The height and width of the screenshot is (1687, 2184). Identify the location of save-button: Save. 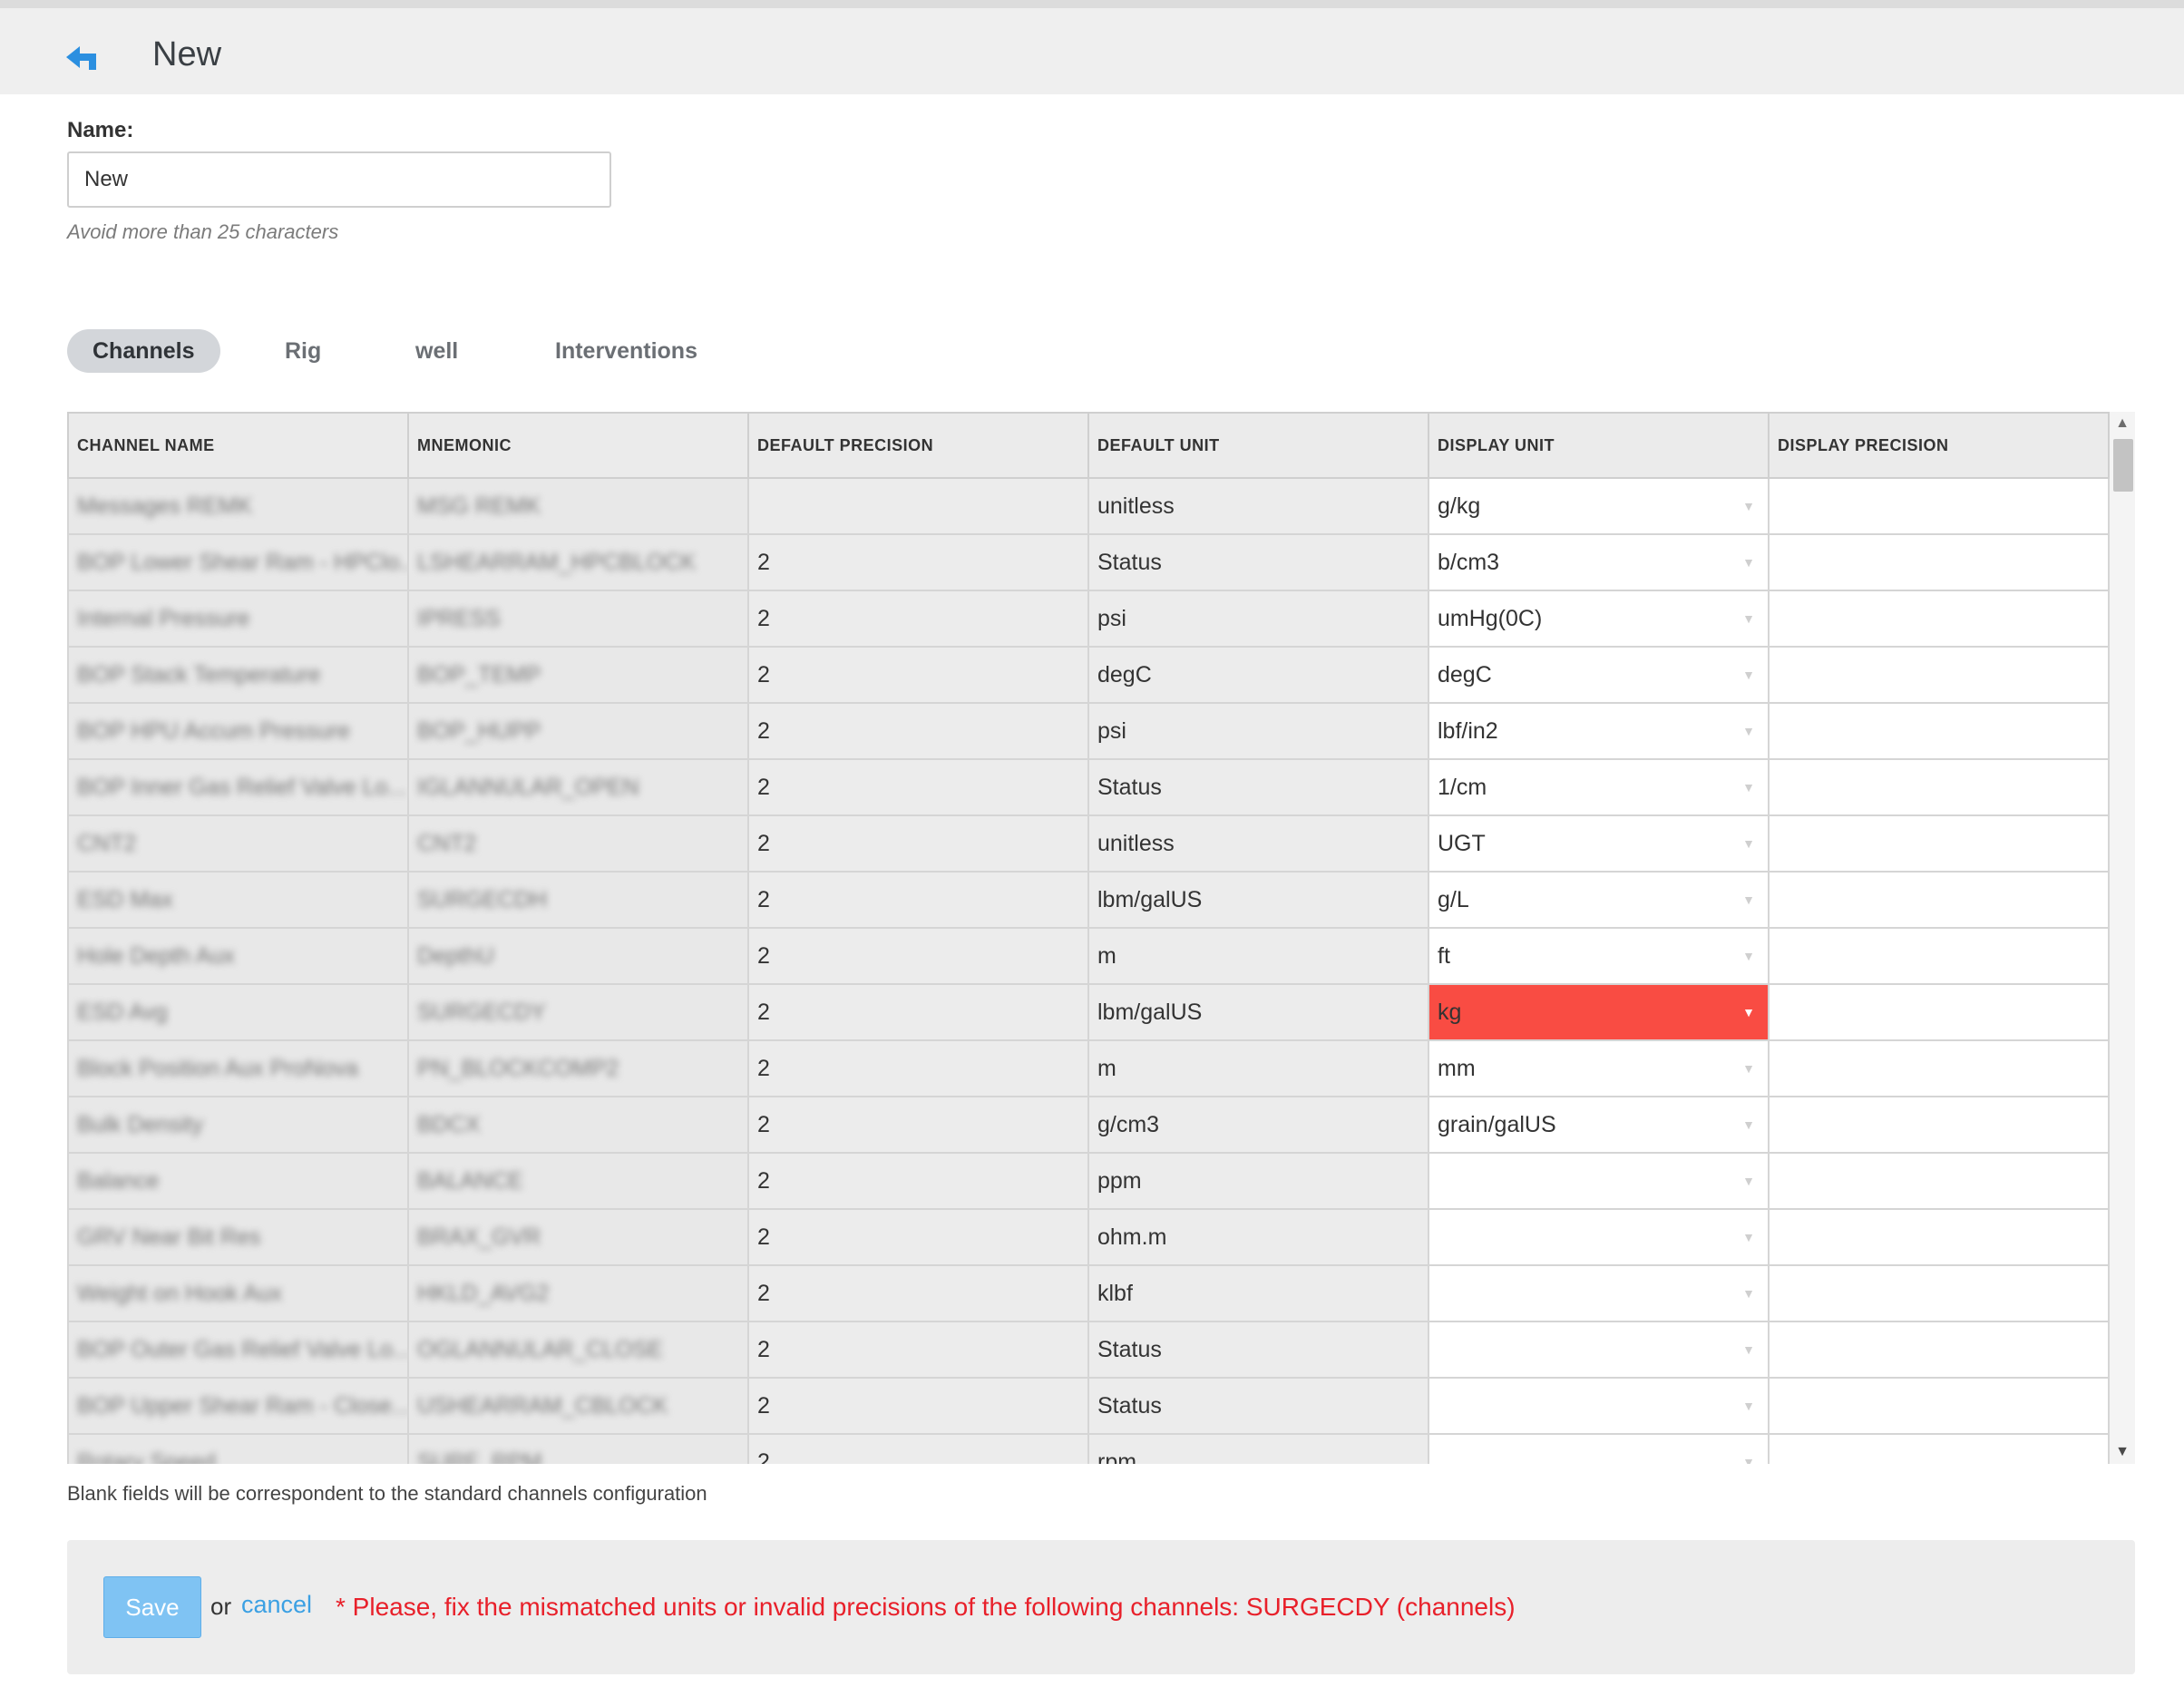
(152, 1607).